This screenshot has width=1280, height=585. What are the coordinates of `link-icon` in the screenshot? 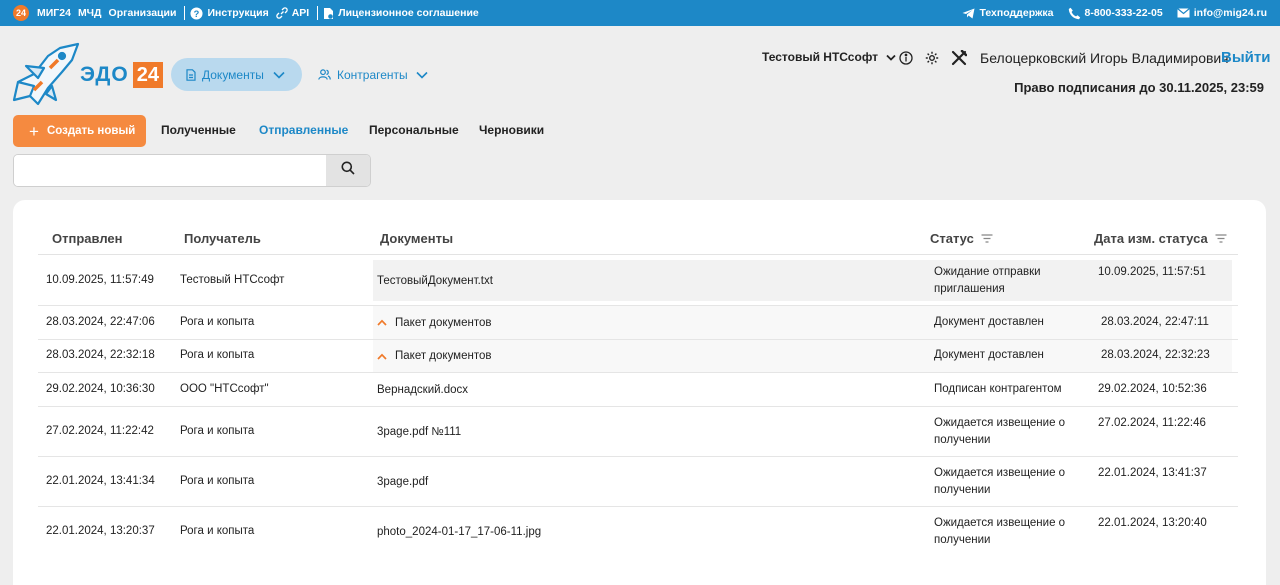 It's located at (282, 13).